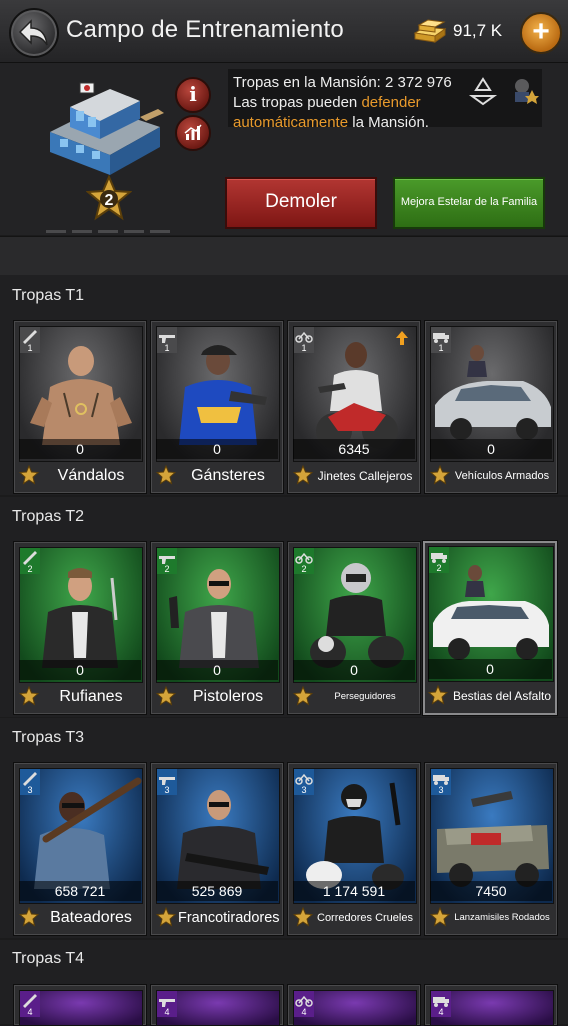 This screenshot has height=1026, width=568. What do you see at coordinates (502, 476) in the screenshot?
I see `troop-name: Vehículos Armados` at bounding box center [502, 476].